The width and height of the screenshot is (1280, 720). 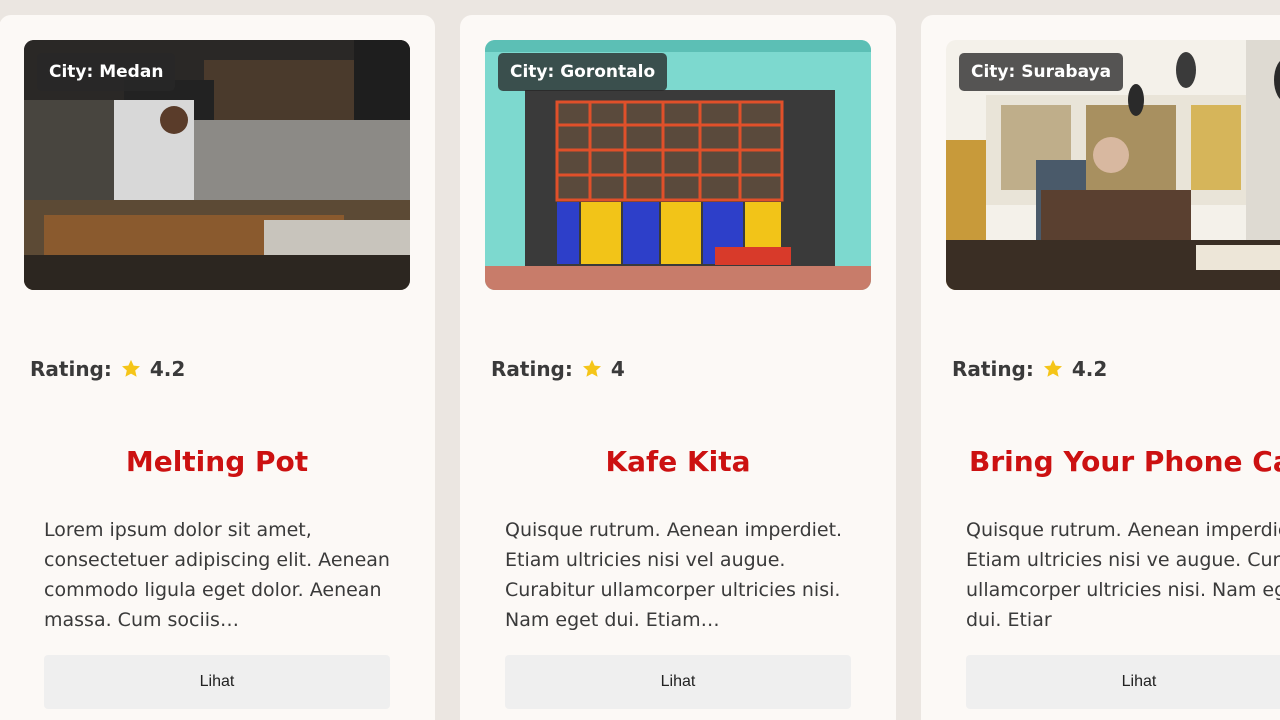 I want to click on city-badge: City: Medan, so click(x=106, y=72).